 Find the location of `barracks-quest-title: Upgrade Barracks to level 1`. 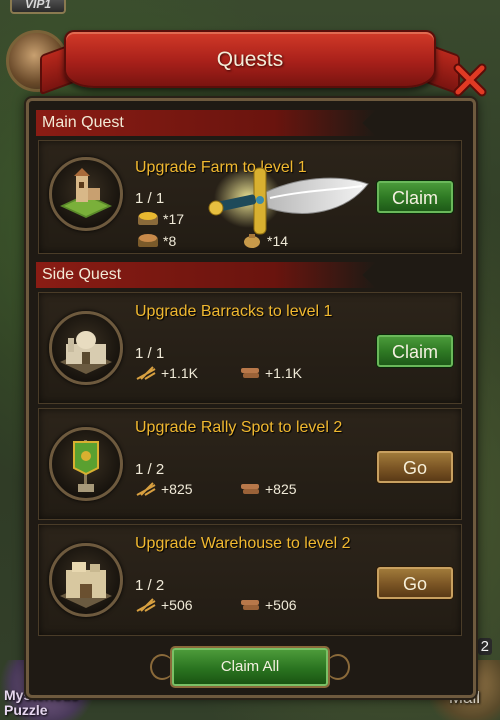

barracks-quest-title: Upgrade Barracks to level 1 is located at coordinates (234, 311).